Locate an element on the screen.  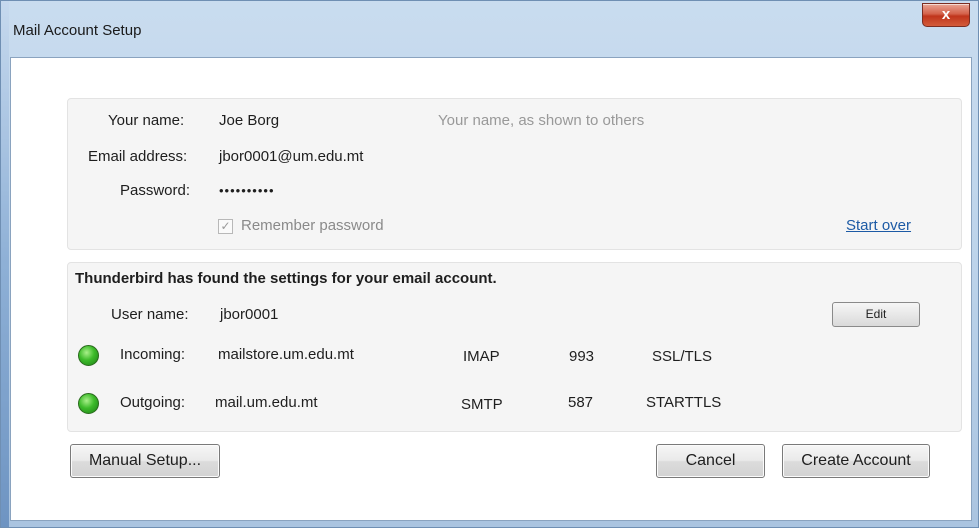
user-name-label: User name: is located at coordinates (150, 314).